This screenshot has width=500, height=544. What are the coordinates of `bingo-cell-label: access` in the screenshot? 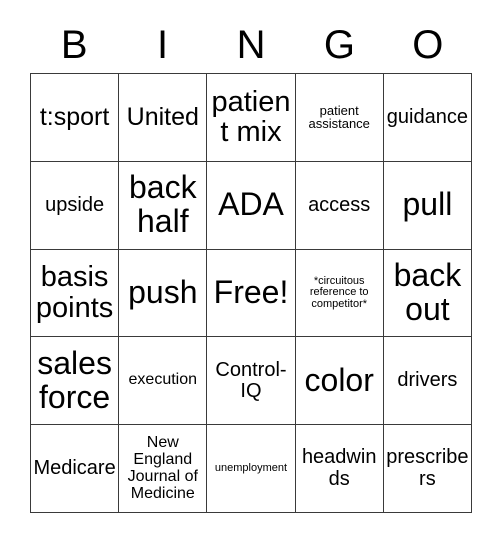 It's located at (339, 204).